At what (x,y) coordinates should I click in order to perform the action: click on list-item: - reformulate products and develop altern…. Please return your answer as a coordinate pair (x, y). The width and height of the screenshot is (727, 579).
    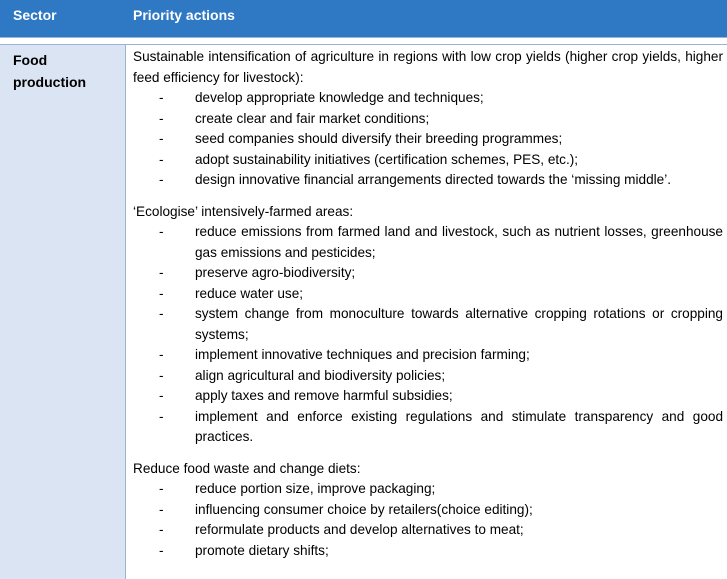
    Looking at the image, I should click on (428, 530).